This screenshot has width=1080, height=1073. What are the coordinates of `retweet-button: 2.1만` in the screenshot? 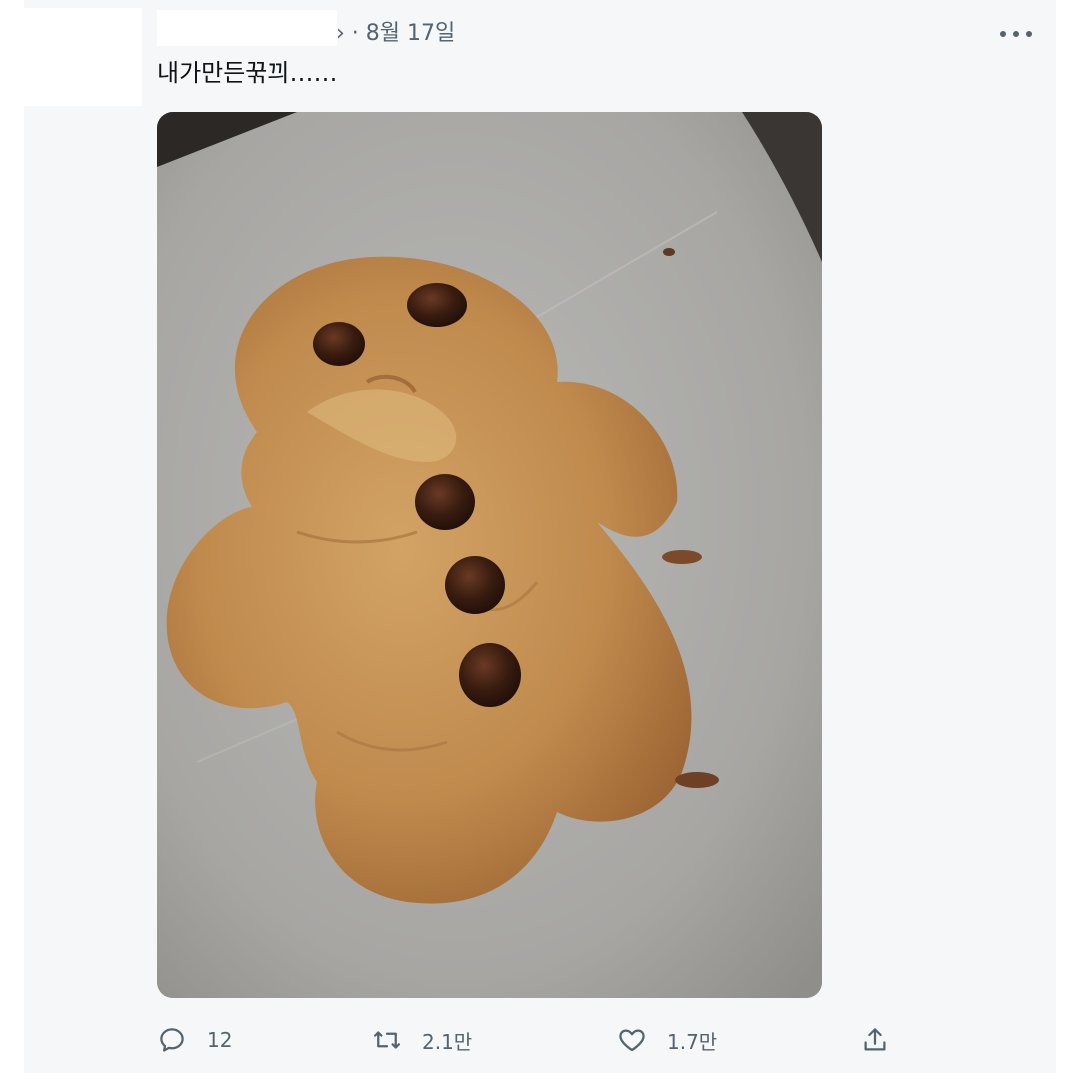 It's located at (422, 1040).